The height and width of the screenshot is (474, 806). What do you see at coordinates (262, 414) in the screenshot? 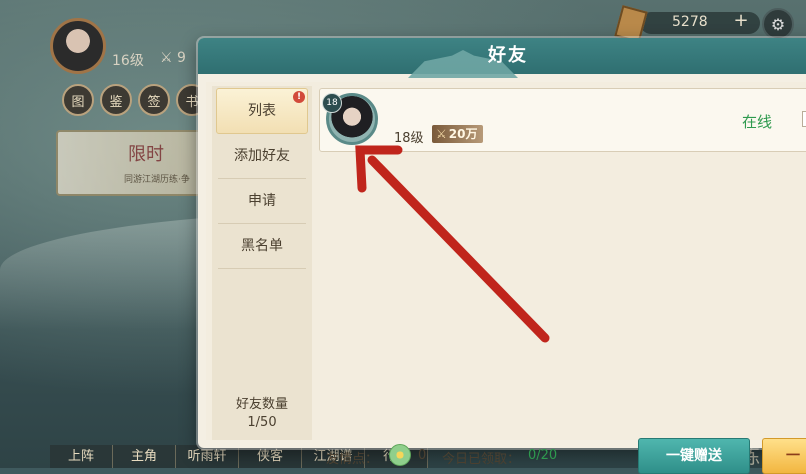
I see `friend-count: 好友数量 1/50` at bounding box center [262, 414].